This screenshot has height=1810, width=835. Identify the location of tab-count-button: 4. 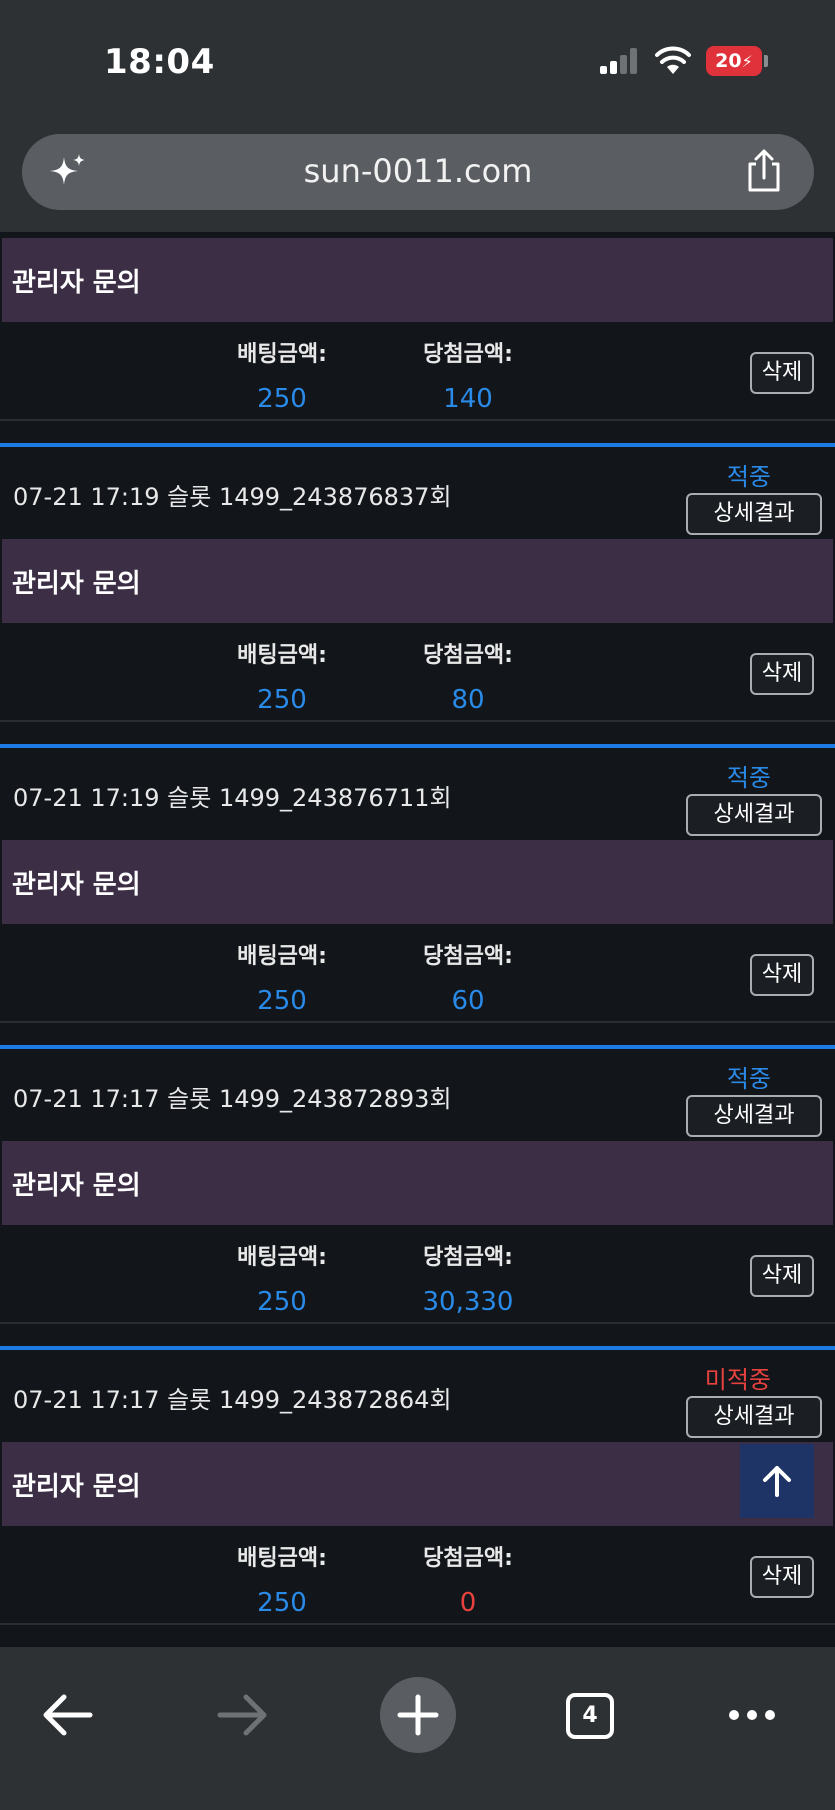
(590, 1716).